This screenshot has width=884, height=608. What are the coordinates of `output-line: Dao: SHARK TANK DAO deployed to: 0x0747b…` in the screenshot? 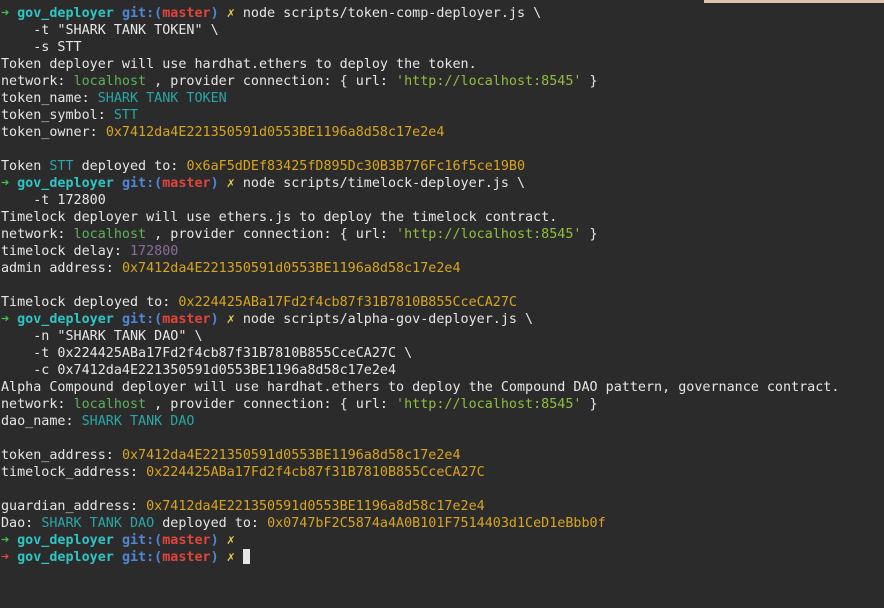 It's located at (303, 523).